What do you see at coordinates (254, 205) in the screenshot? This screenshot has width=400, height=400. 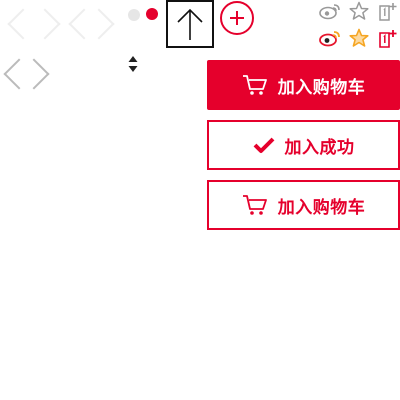 I see `cart-icon-outline` at bounding box center [254, 205].